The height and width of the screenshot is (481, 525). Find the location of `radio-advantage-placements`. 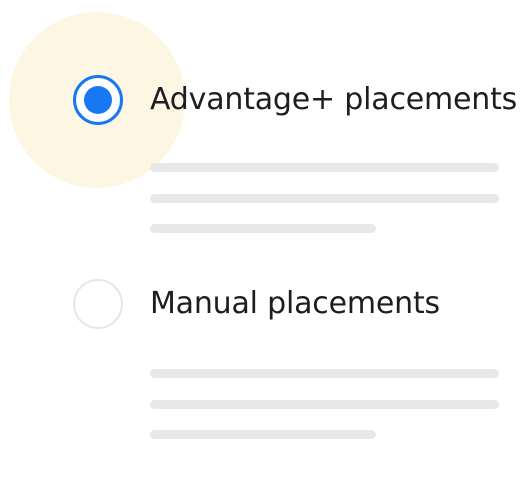

radio-advantage-placements is located at coordinates (98, 100).